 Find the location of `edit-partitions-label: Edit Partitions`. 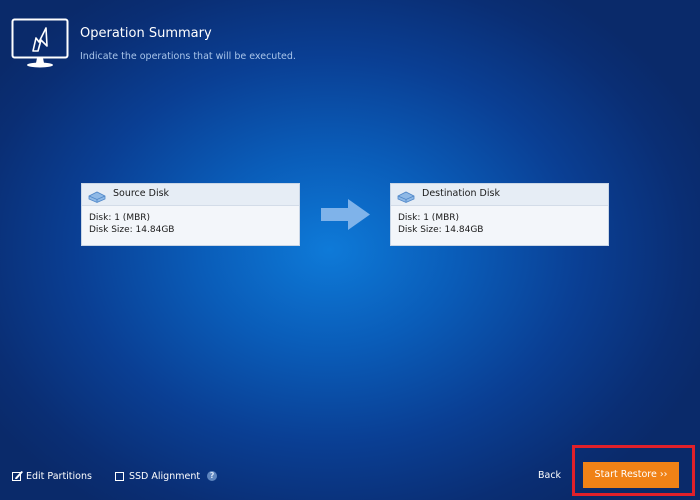

edit-partitions-label: Edit Partitions is located at coordinates (59, 476).